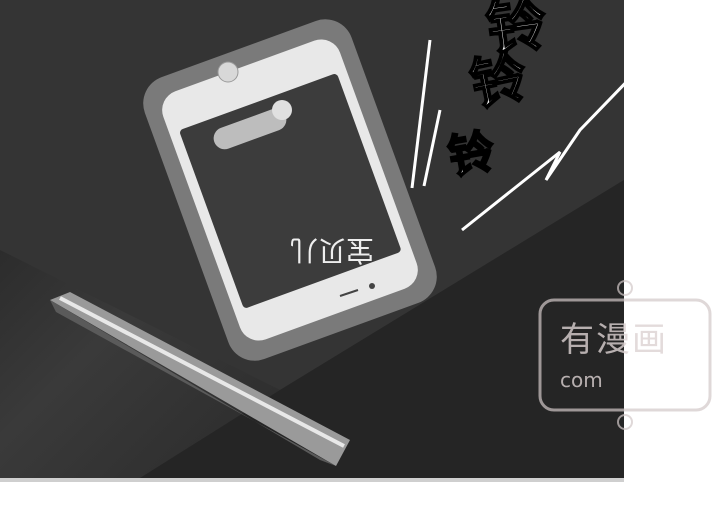  I want to click on caller-name: 宝贝儿, so click(332, 250).